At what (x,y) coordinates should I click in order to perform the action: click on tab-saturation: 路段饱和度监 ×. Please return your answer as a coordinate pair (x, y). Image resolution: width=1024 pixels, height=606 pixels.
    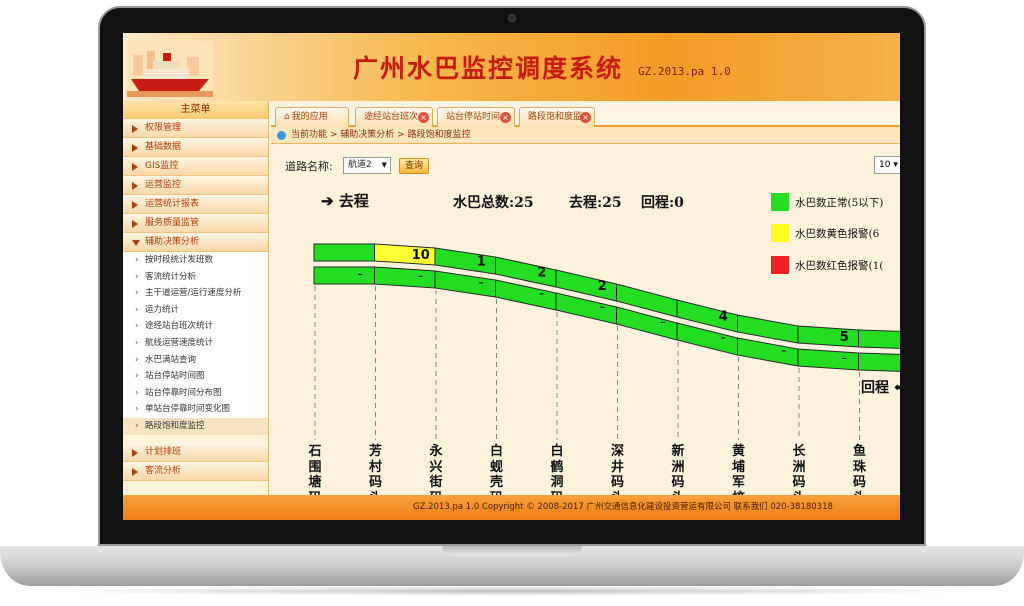
    Looking at the image, I should click on (557, 117).